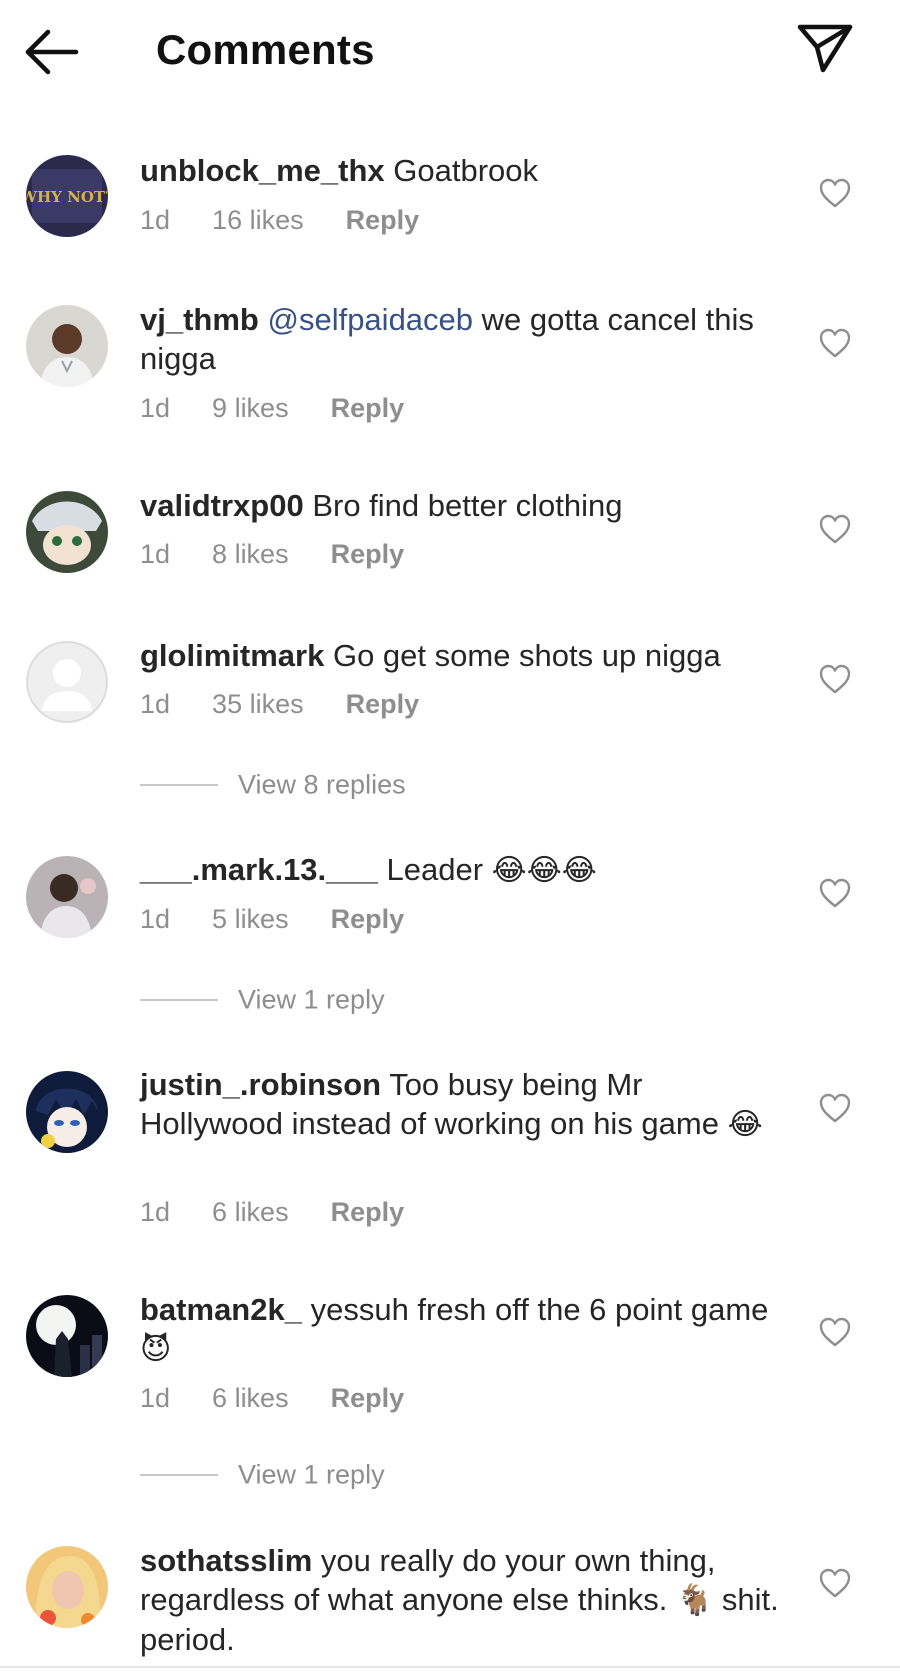 The height and width of the screenshot is (1674, 900). Describe the element at coordinates (250, 919) in the screenshot. I see `comment-likes: 5 likes` at that location.